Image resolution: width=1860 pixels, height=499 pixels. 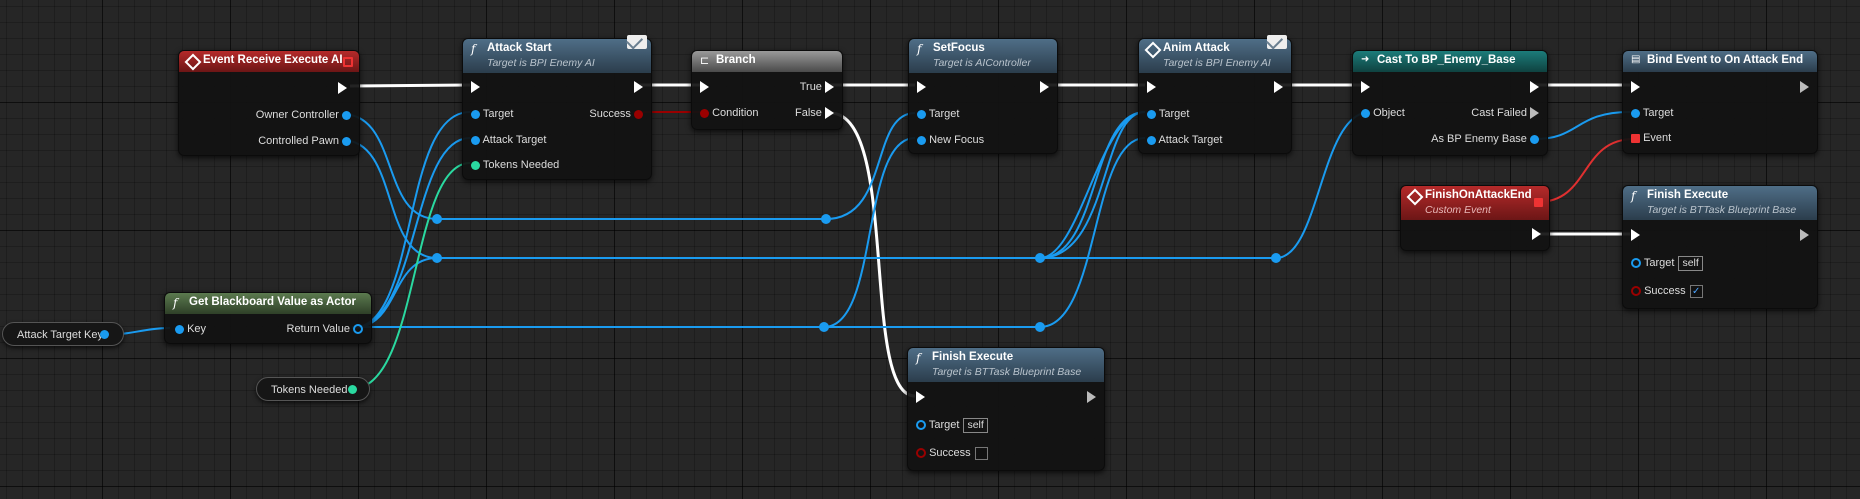 I want to click on true-pin: True, so click(x=817, y=87).